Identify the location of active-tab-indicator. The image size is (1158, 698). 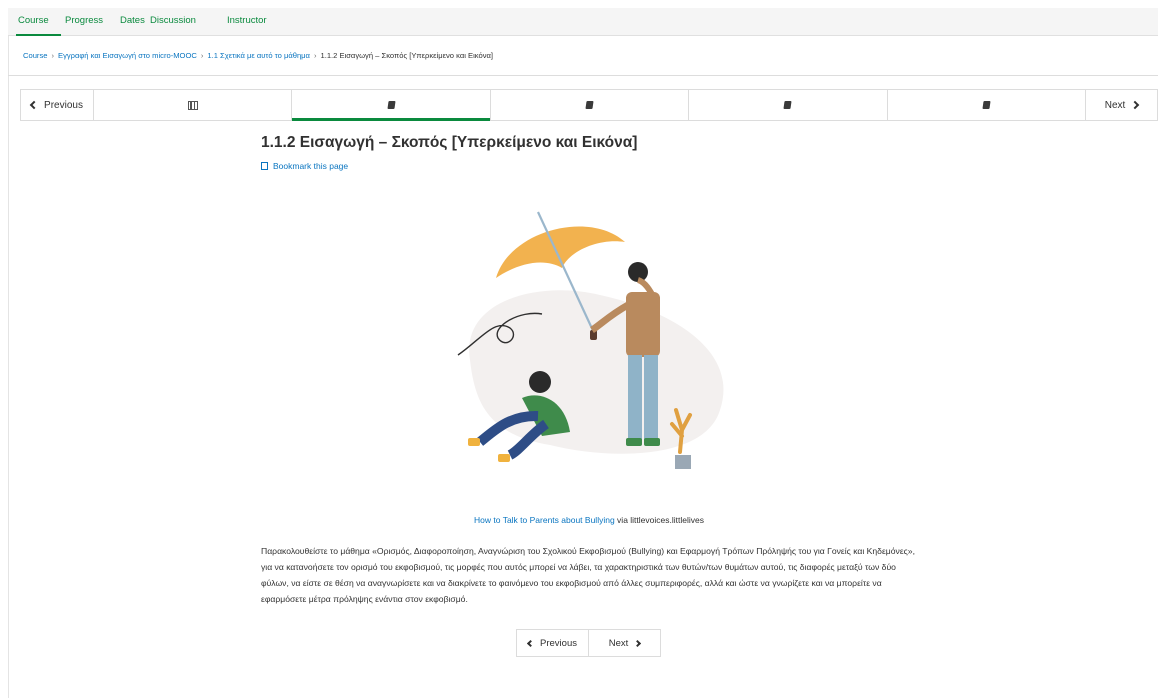
(38, 35).